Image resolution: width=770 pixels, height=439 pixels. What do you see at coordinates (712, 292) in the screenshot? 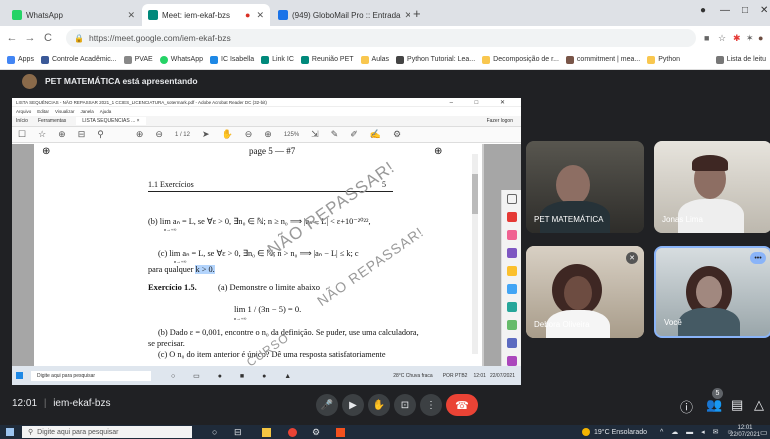
I see `participant-tile-self: ••• Você` at bounding box center [712, 292].